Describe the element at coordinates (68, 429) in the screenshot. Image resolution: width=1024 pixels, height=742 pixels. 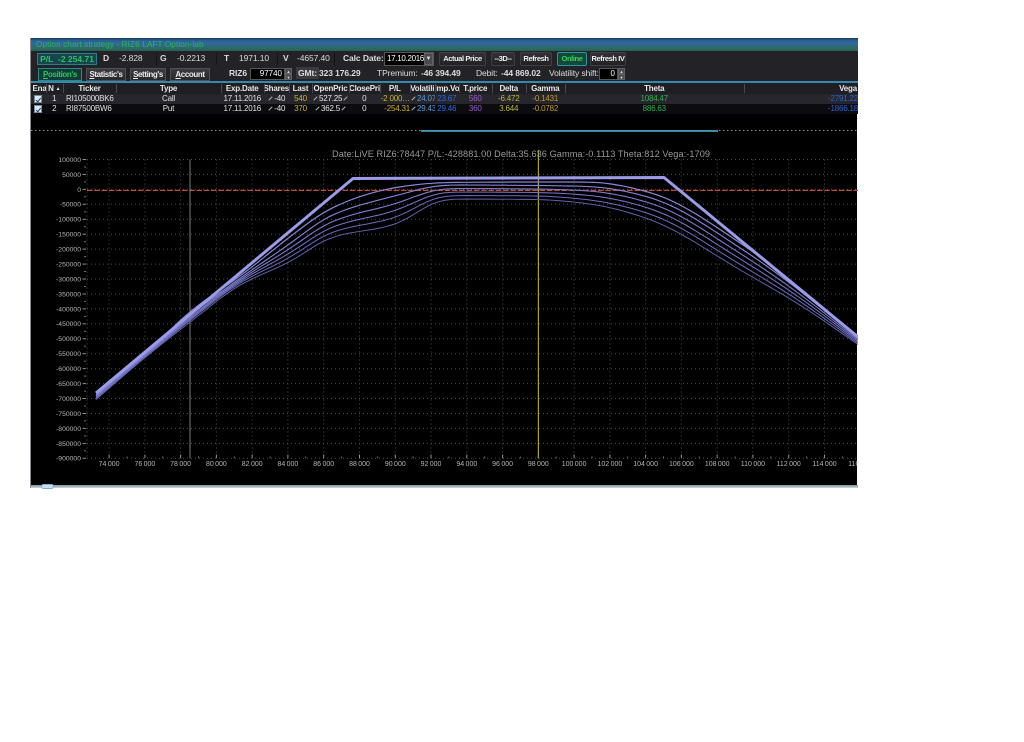
I see `svg-text: -800000` at that location.